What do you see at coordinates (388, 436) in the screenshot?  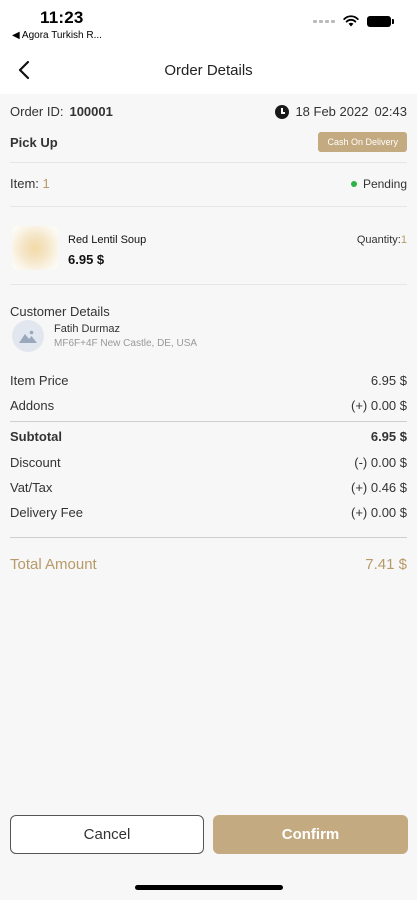 I see `subtotal-value: 6.95 $` at bounding box center [388, 436].